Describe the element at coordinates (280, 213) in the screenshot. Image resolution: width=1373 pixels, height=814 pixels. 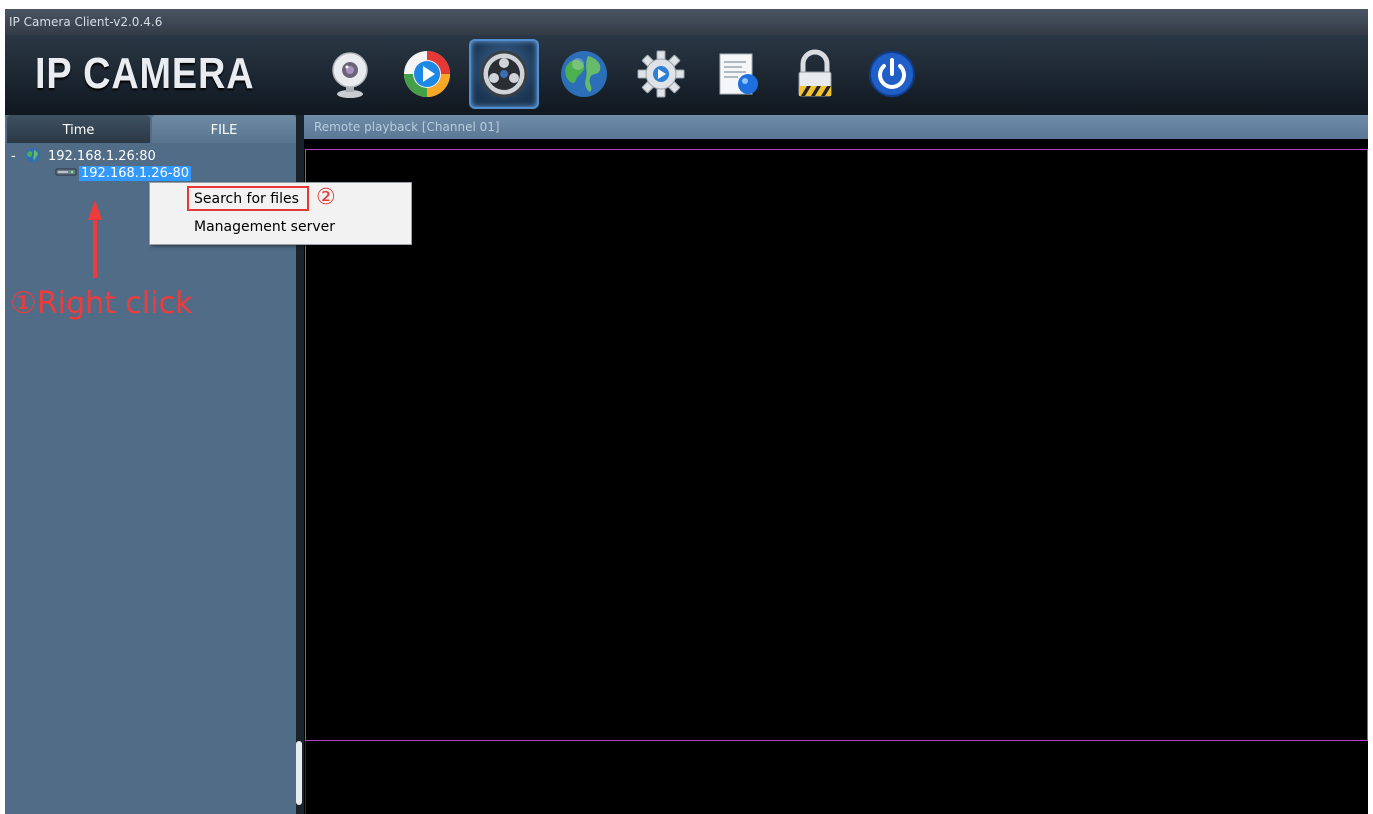
I see `context-menu: Search for files ② Management server` at that location.